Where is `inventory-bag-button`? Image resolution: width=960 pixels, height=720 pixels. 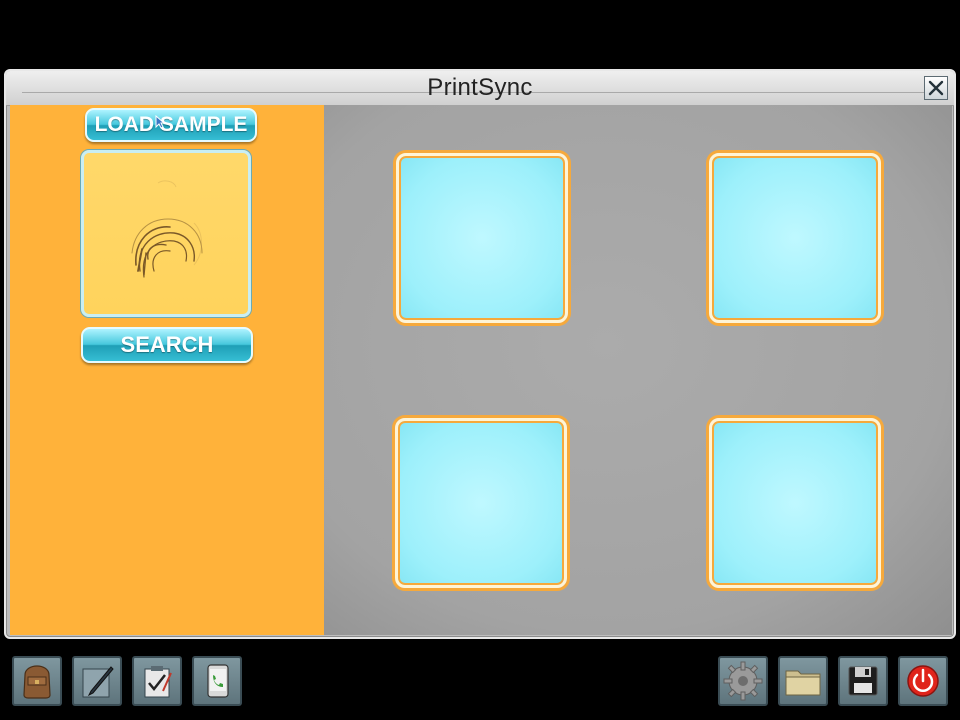 inventory-bag-button is located at coordinates (37, 681).